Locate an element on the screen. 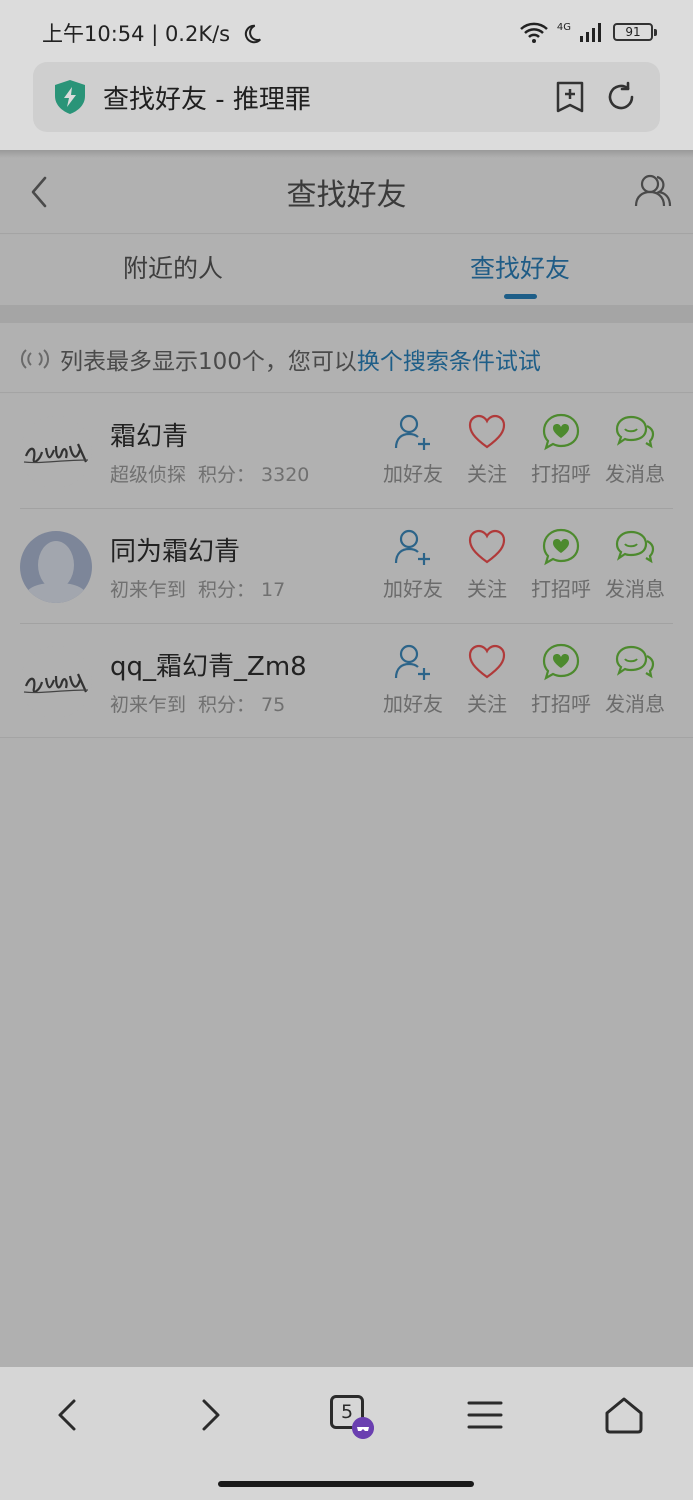 The width and height of the screenshot is (693, 1500). default-avatar-icon is located at coordinates (56, 567).